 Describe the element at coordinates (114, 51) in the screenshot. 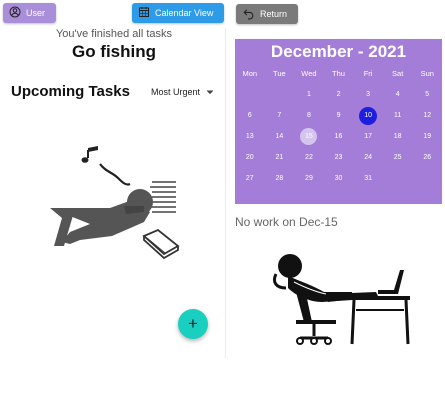

I see `headline: Go fishing` at that location.